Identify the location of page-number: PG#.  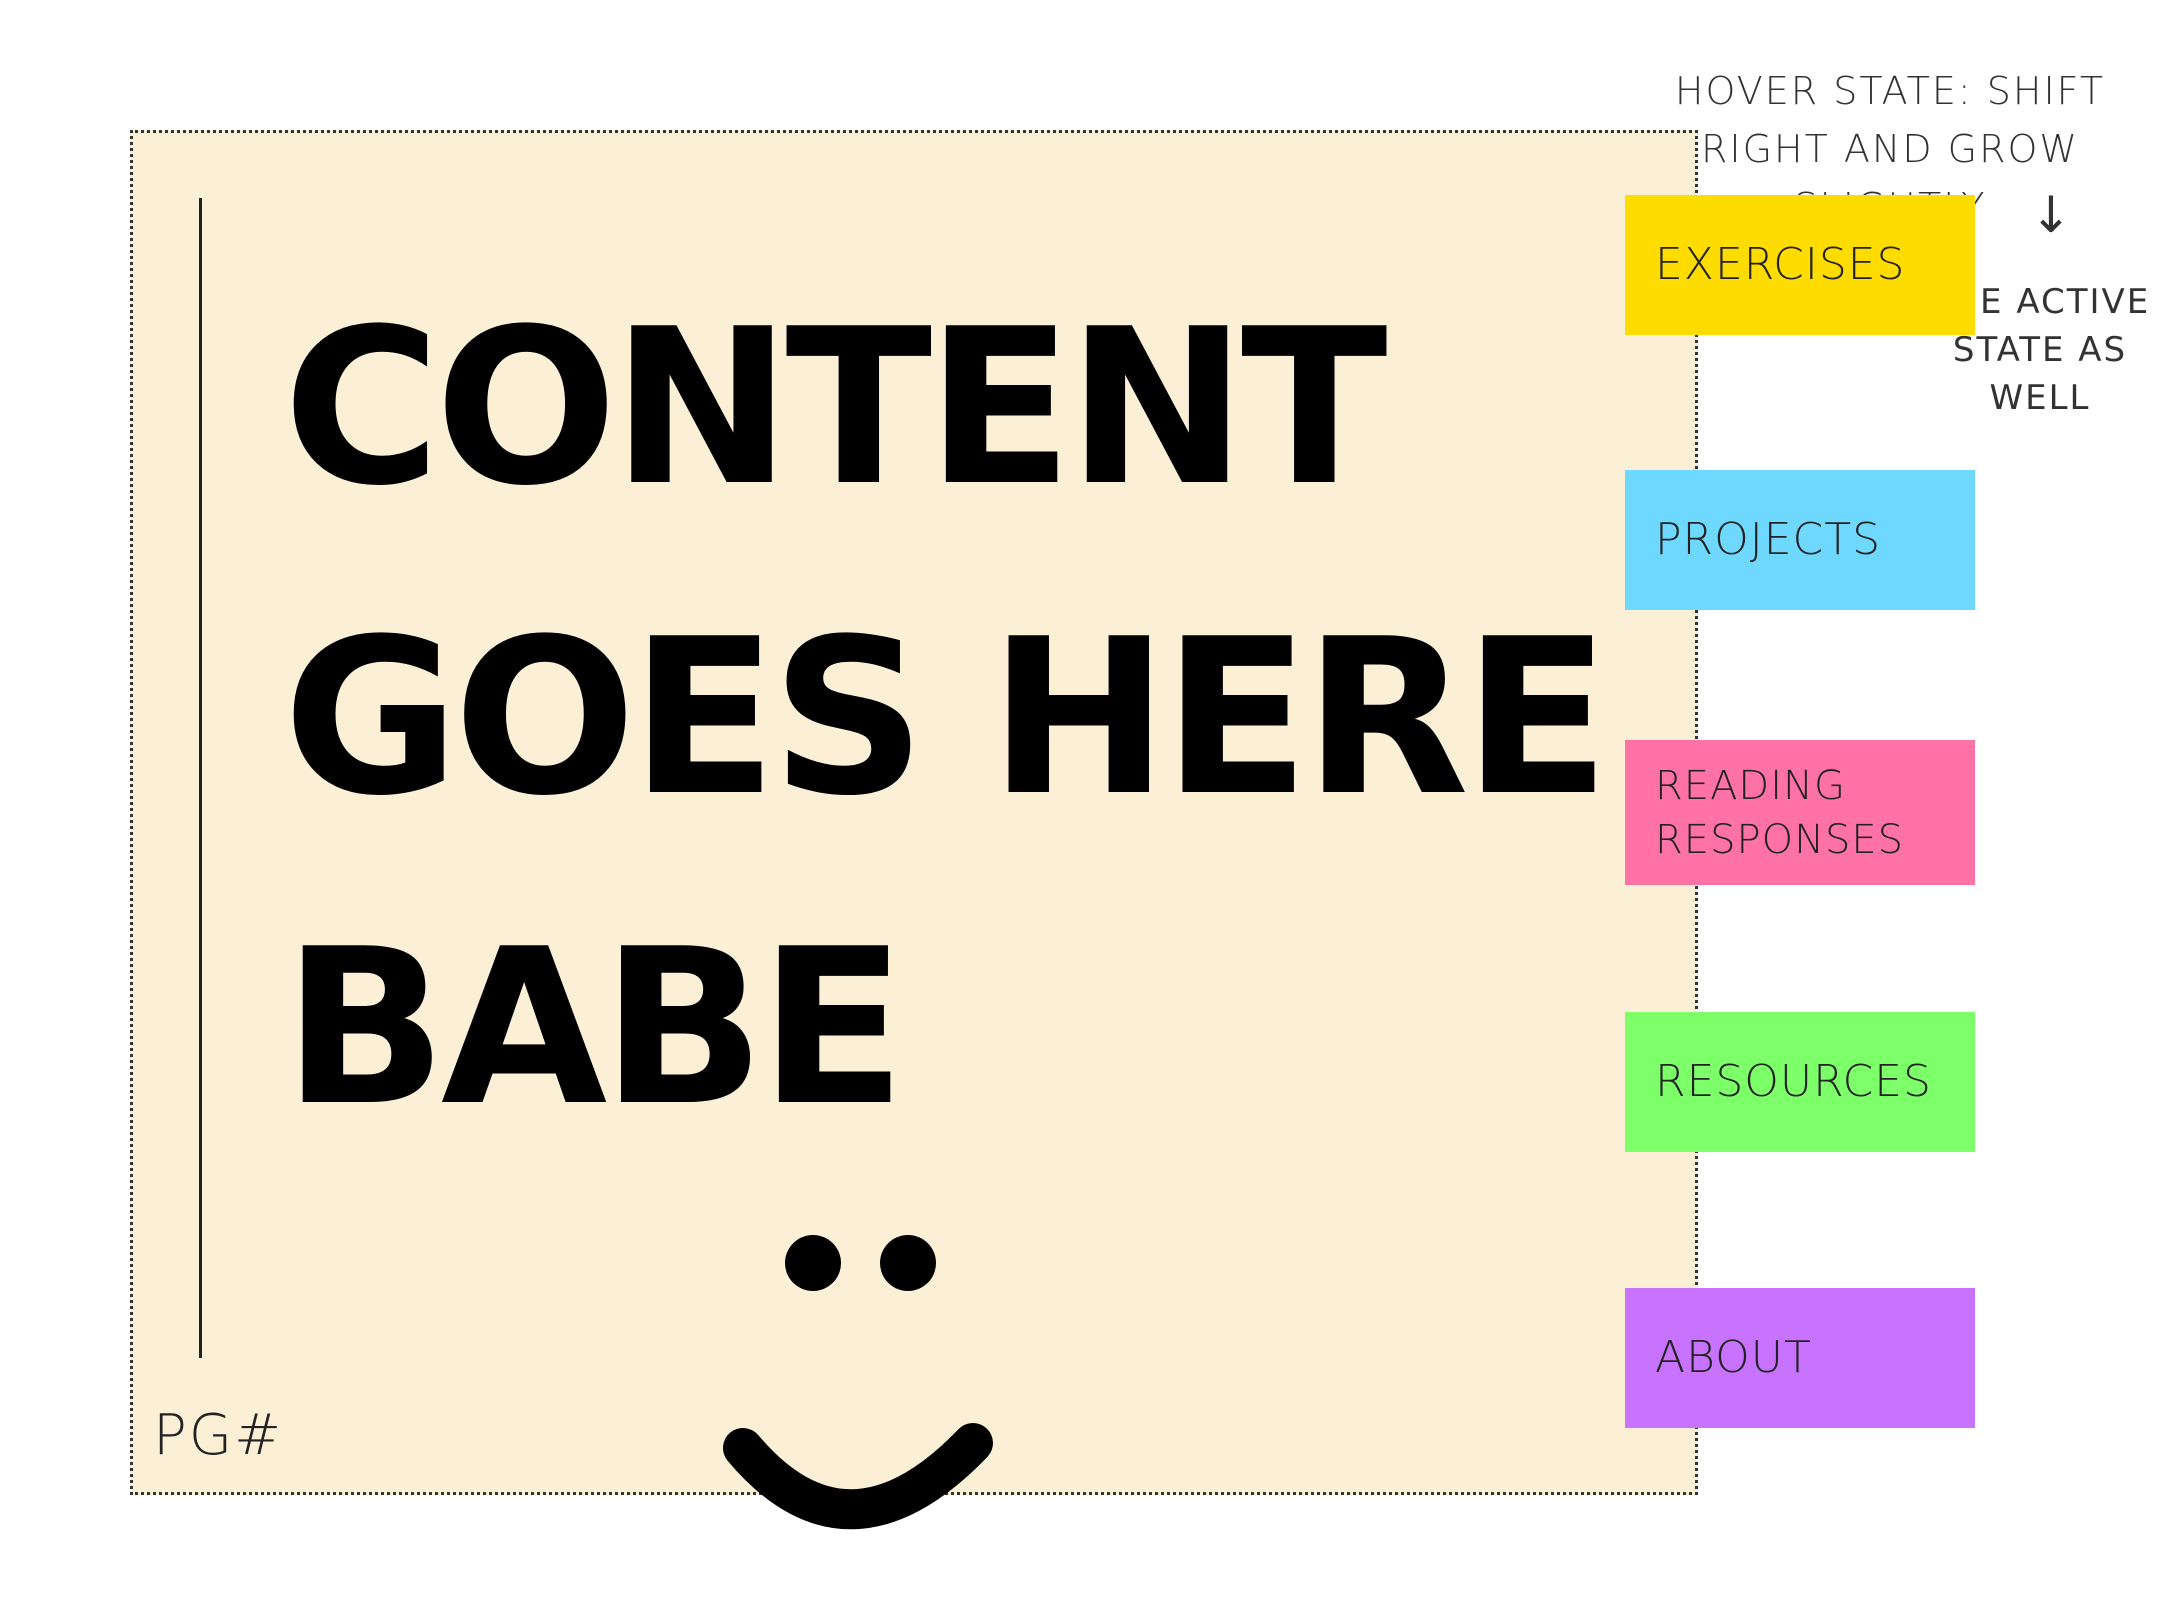
(218, 1435).